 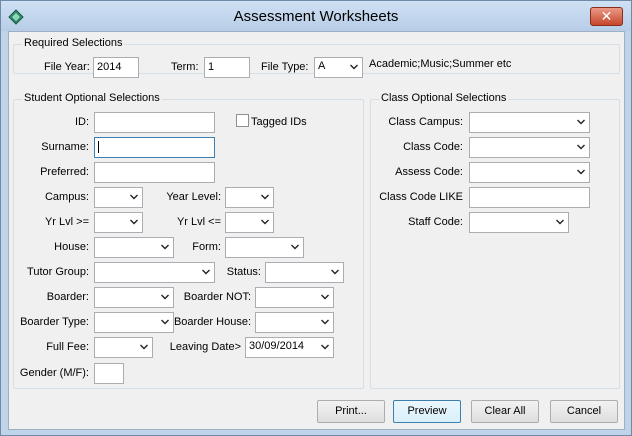 What do you see at coordinates (444, 98) in the screenshot?
I see `class-optional-selections-heading: Class Optional Selections` at bounding box center [444, 98].